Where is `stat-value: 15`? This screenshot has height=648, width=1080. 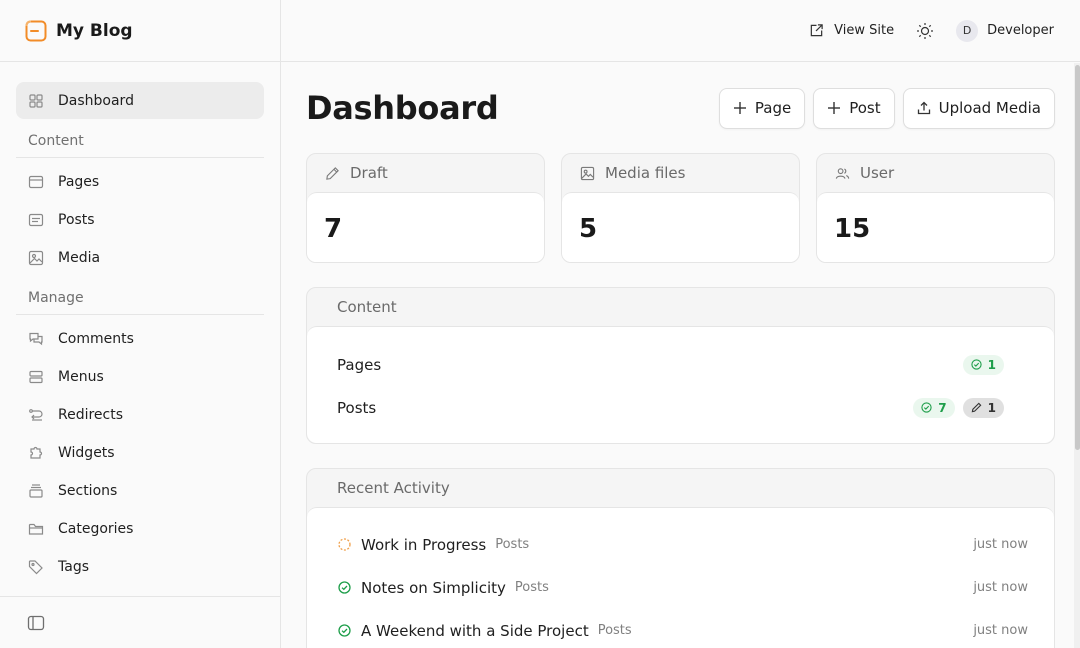
stat-value: 15 is located at coordinates (935, 227).